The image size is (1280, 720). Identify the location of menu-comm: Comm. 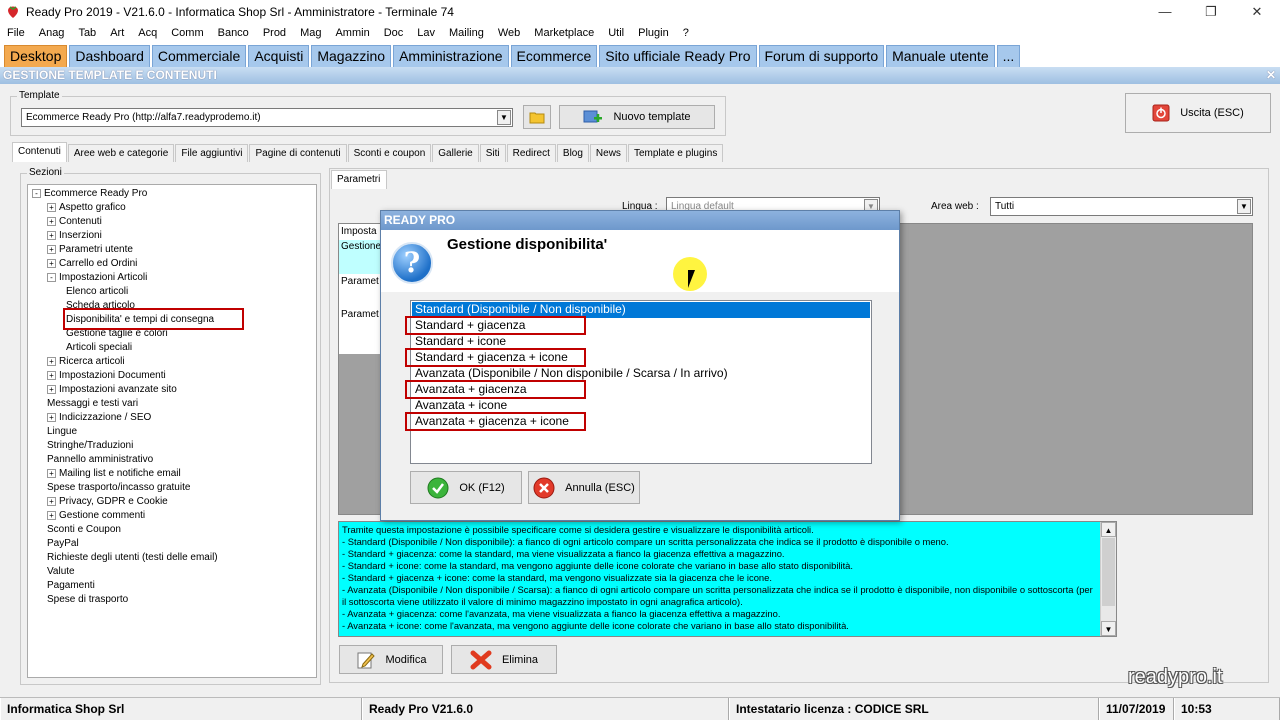
(187, 33).